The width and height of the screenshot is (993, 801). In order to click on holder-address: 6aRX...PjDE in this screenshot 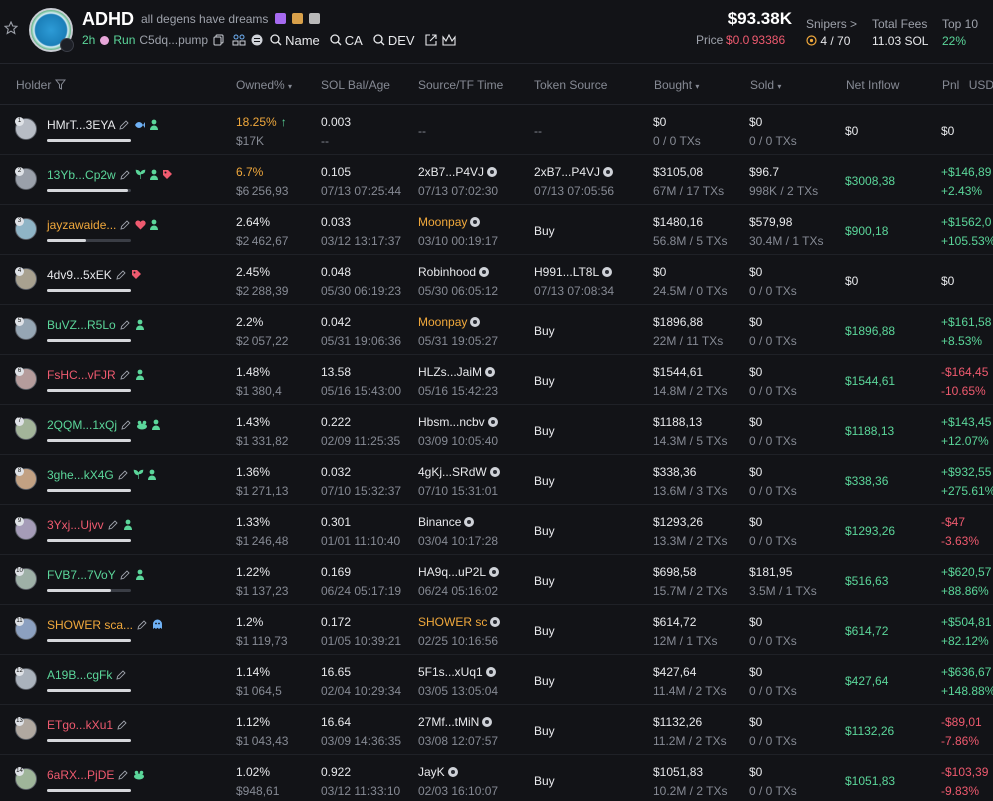, I will do `click(80, 775)`.